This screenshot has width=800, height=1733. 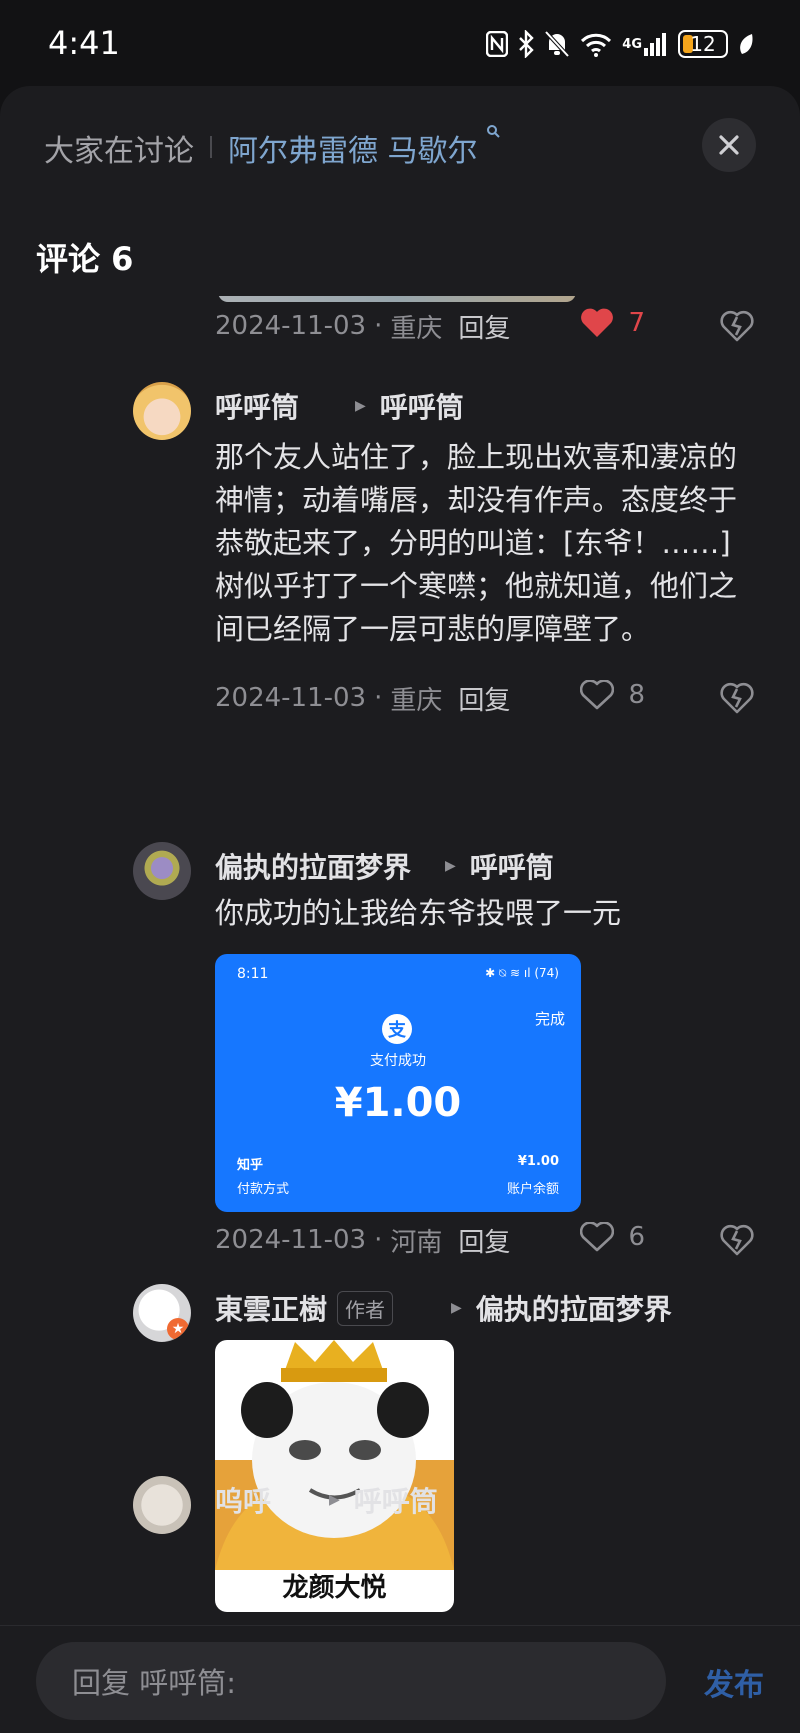 I want to click on reply-input: 回复 呼呼筒:, so click(x=351, y=1681).